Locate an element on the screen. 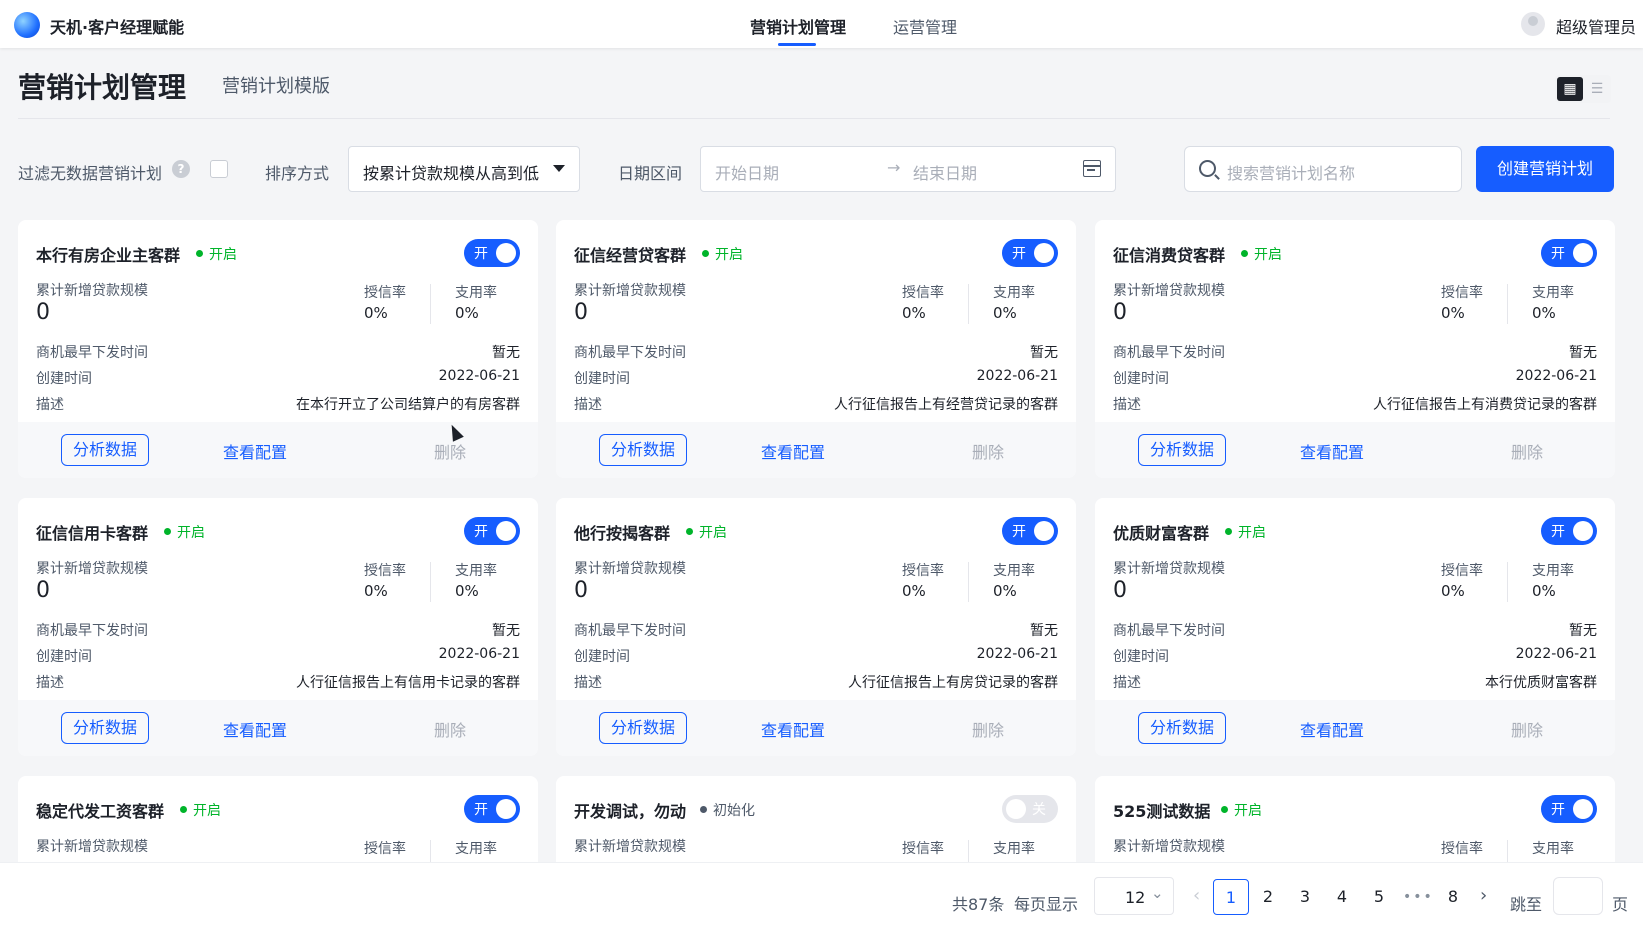 The width and height of the screenshot is (1643, 933). card-actions: 分析数据 查看配置 删除 is located at coordinates (278, 728).